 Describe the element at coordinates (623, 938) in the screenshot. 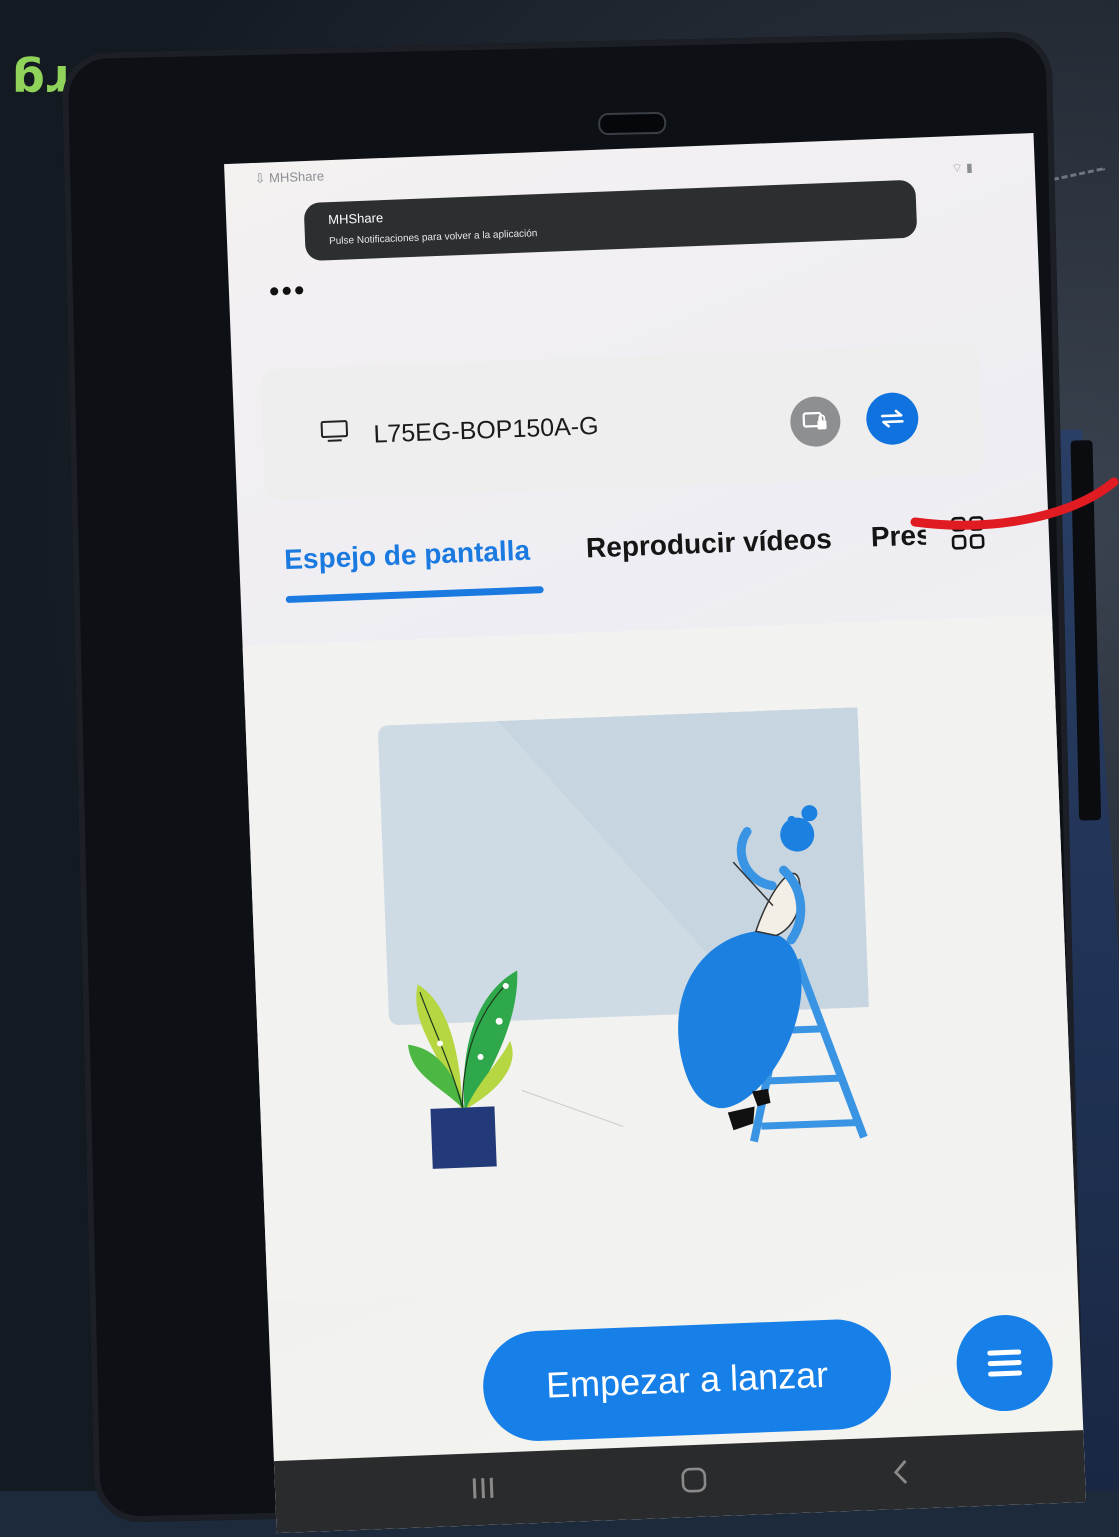

I see `mirroring-illustration` at that location.